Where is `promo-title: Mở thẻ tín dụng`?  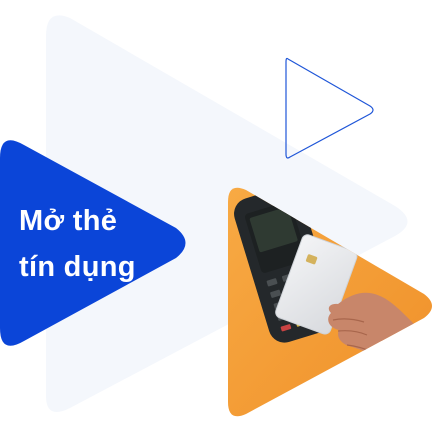 promo-title: Mở thẻ tín dụng is located at coordinates (77, 244).